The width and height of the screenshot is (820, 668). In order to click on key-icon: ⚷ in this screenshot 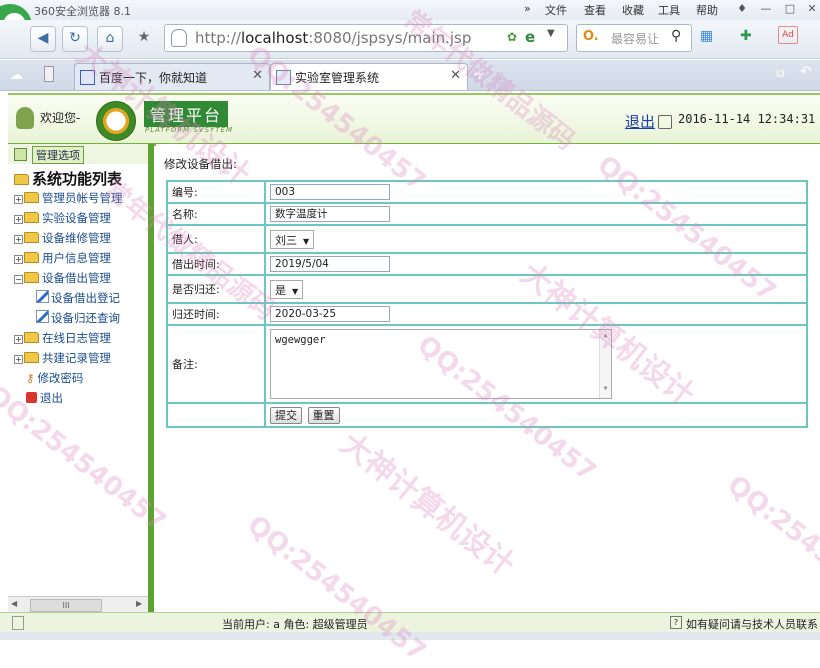, I will do `click(30, 378)`.